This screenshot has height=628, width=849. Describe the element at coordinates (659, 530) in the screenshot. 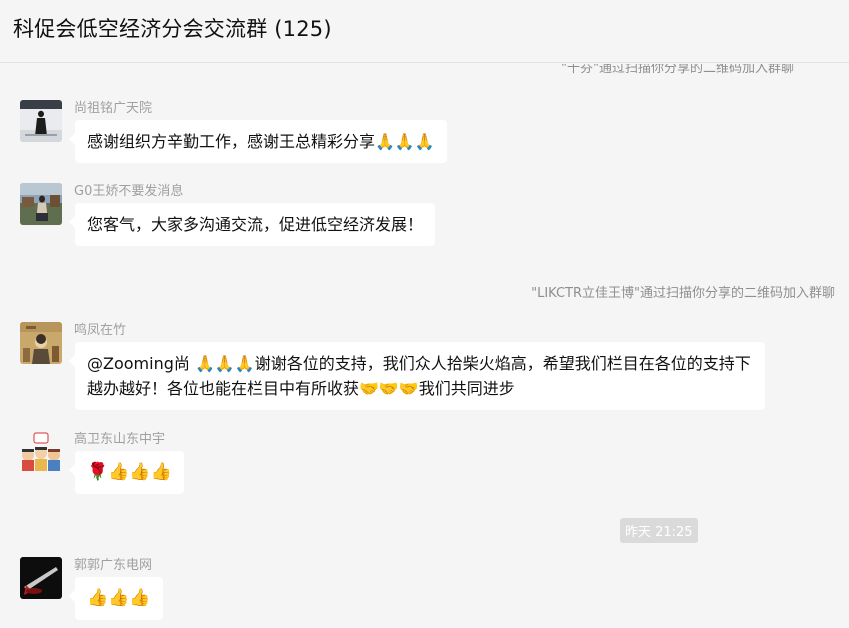

I see `timestamp: 昨天 21:25` at that location.